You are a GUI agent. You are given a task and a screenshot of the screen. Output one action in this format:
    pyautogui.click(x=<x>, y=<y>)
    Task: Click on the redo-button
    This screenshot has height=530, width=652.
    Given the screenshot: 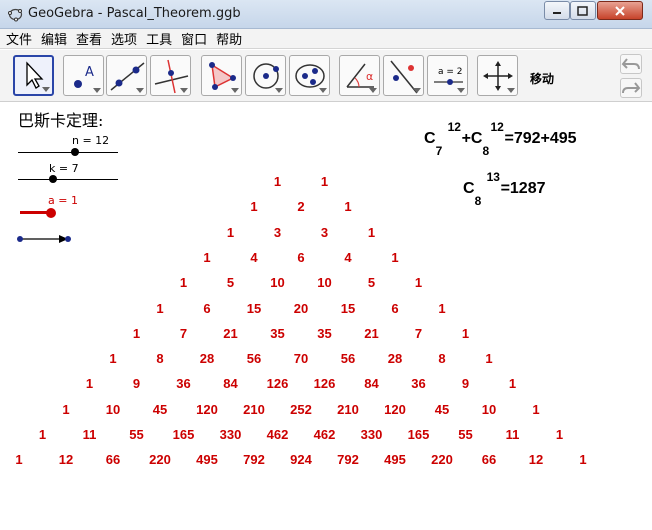 What is the action you would take?
    pyautogui.click(x=631, y=88)
    